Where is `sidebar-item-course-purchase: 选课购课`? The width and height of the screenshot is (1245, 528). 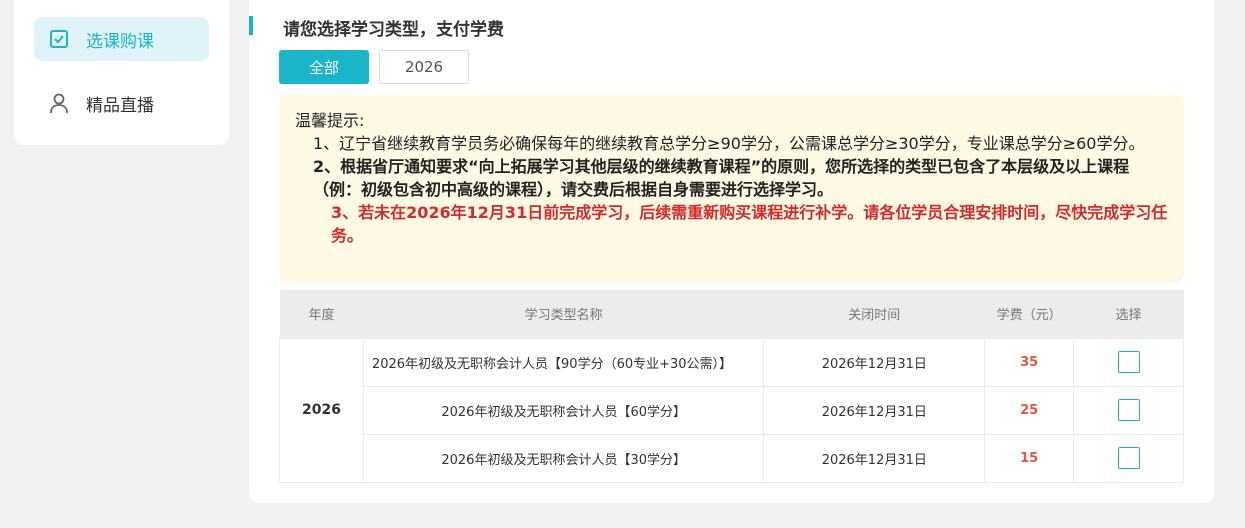
sidebar-item-course-purchase: 选课购课 is located at coordinates (121, 39).